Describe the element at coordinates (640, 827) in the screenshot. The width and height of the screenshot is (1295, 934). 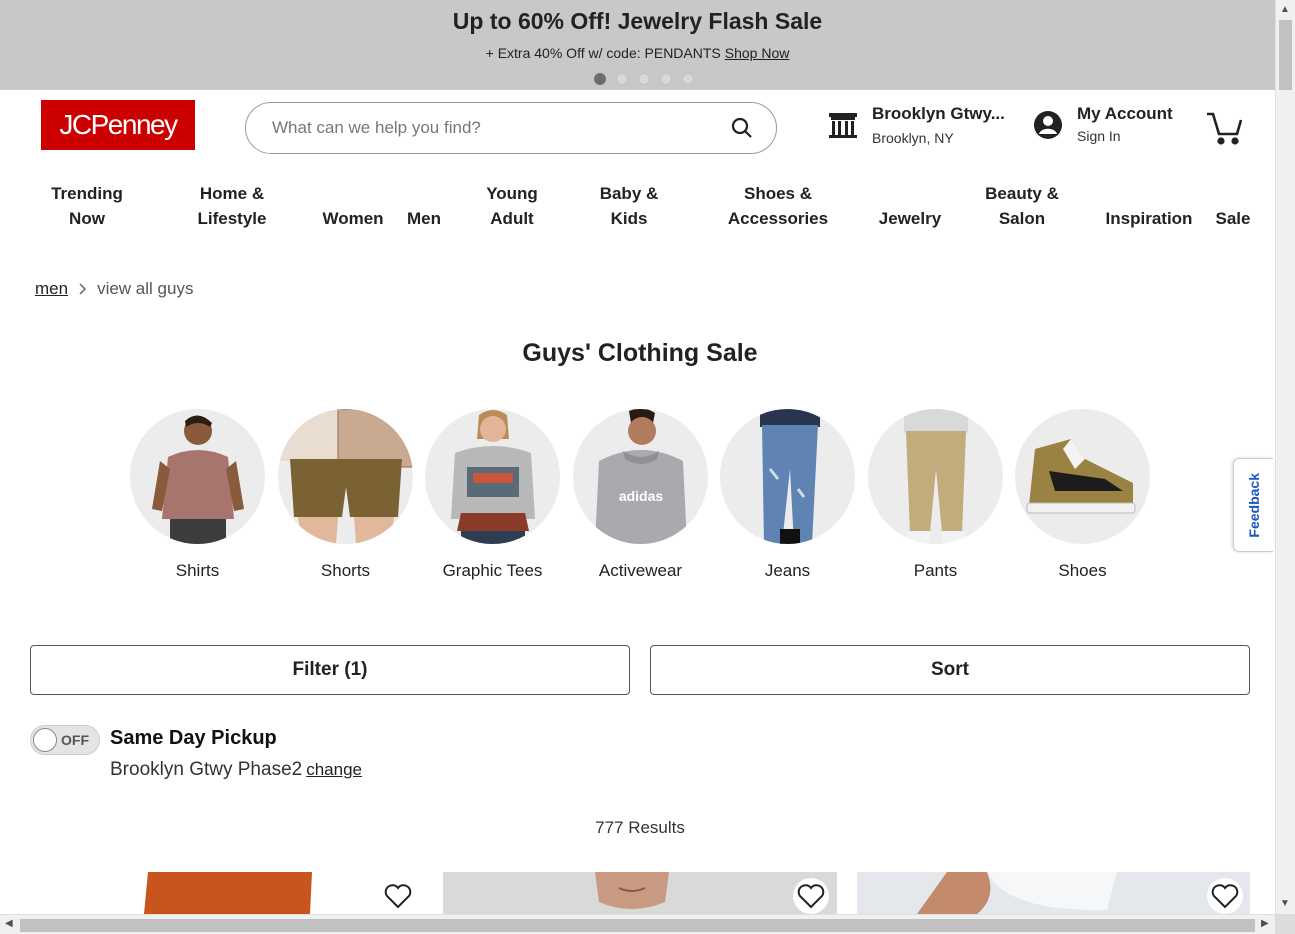
I see `results-count: 777 Results` at that location.